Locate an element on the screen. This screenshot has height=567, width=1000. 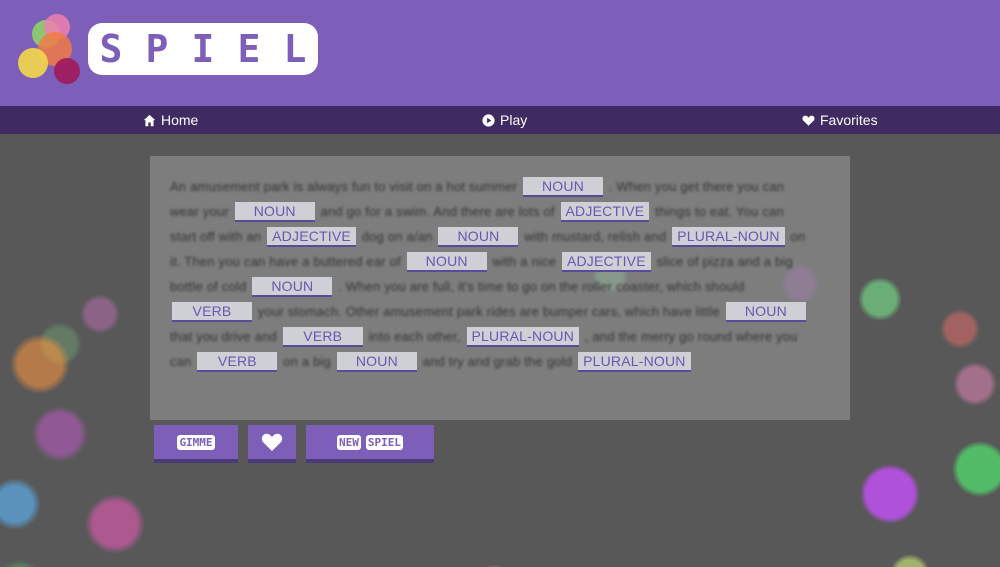
story-text-segment: and try and grab the gold is located at coordinates (497, 361).